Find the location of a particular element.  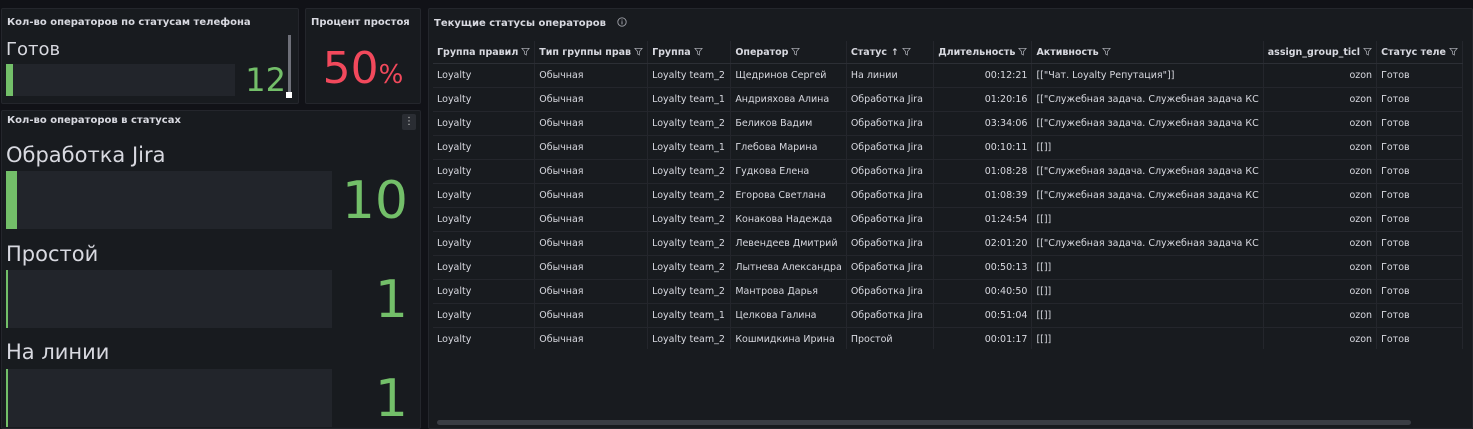

table-cell: Конакова Надежда is located at coordinates (788, 219).